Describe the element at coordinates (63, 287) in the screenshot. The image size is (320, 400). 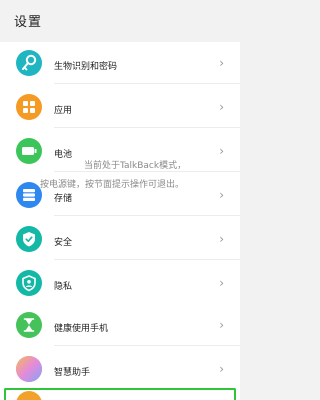
I see `settings-item-label: 隐私` at that location.